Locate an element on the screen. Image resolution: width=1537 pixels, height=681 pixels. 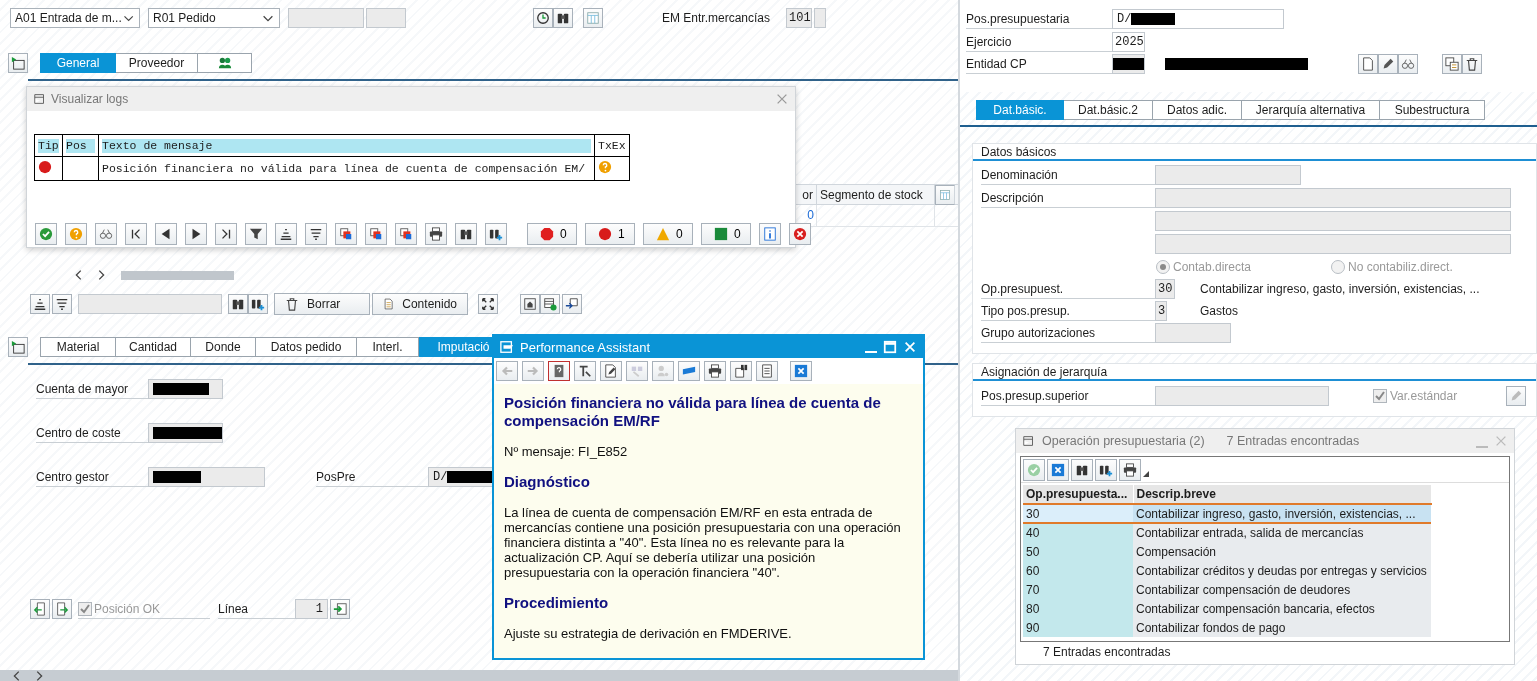
delete-button is located at coordinates (1472, 64).